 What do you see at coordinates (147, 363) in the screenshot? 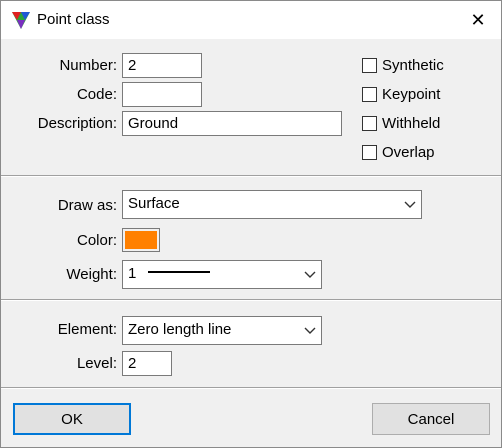
I see `level-field: 2` at bounding box center [147, 363].